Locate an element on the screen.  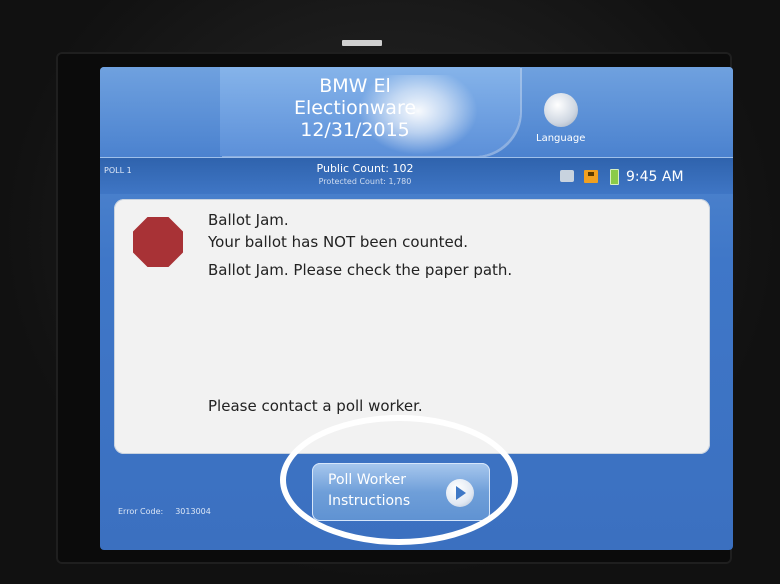
error-code: Error Code: 3013004 is located at coordinates (164, 511).